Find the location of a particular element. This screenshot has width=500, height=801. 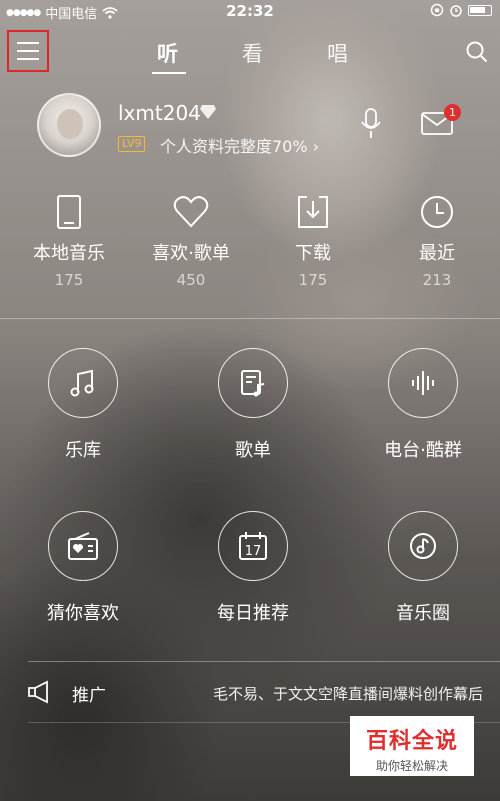

calendar-icon: 17 is located at coordinates (253, 546).